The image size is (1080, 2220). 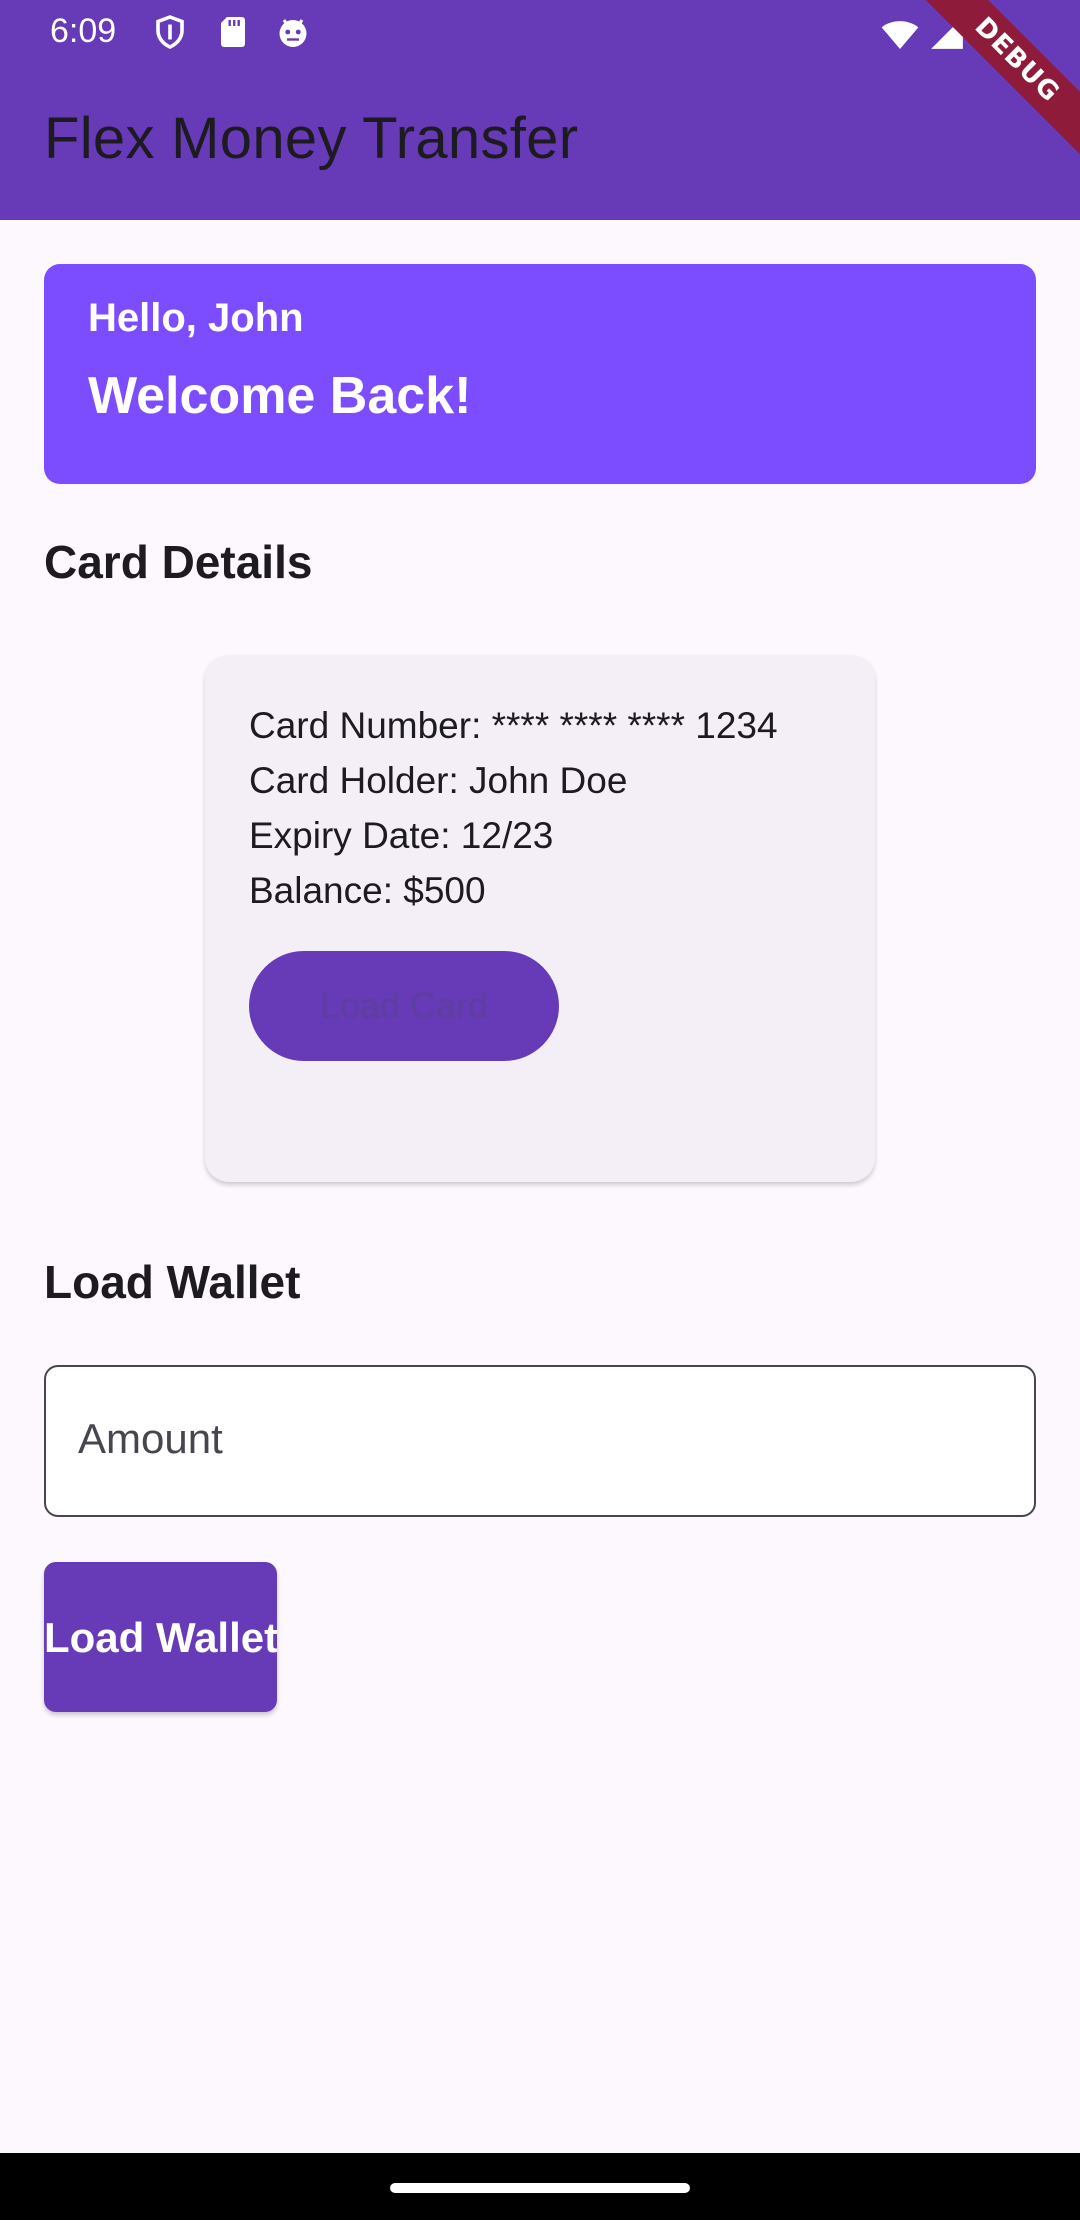 I want to click on sd-card-icon, so click(x=233, y=32).